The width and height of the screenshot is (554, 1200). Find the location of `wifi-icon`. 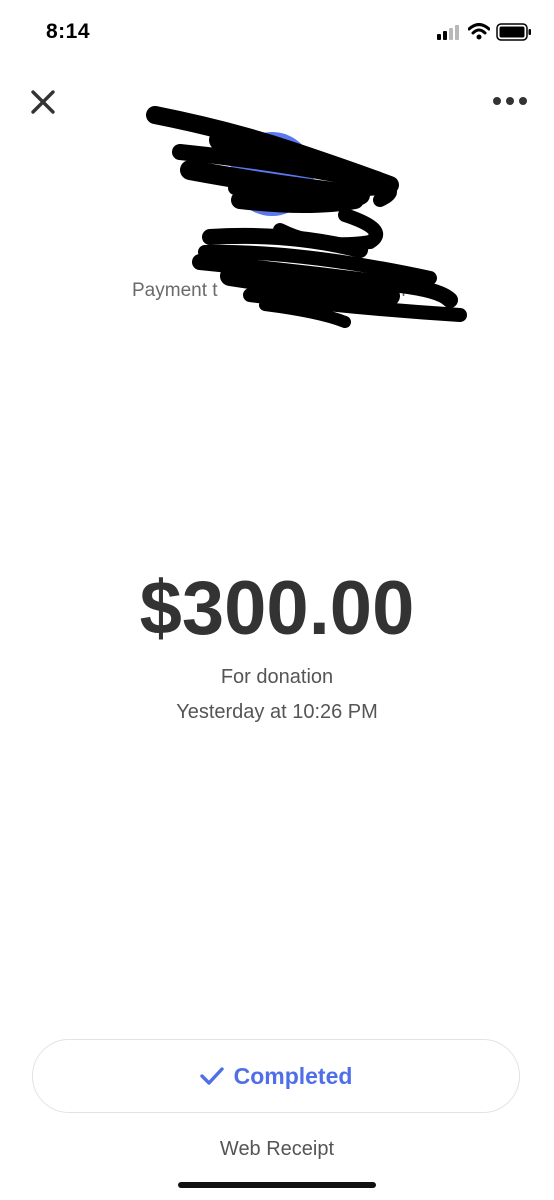

wifi-icon is located at coordinates (479, 31).